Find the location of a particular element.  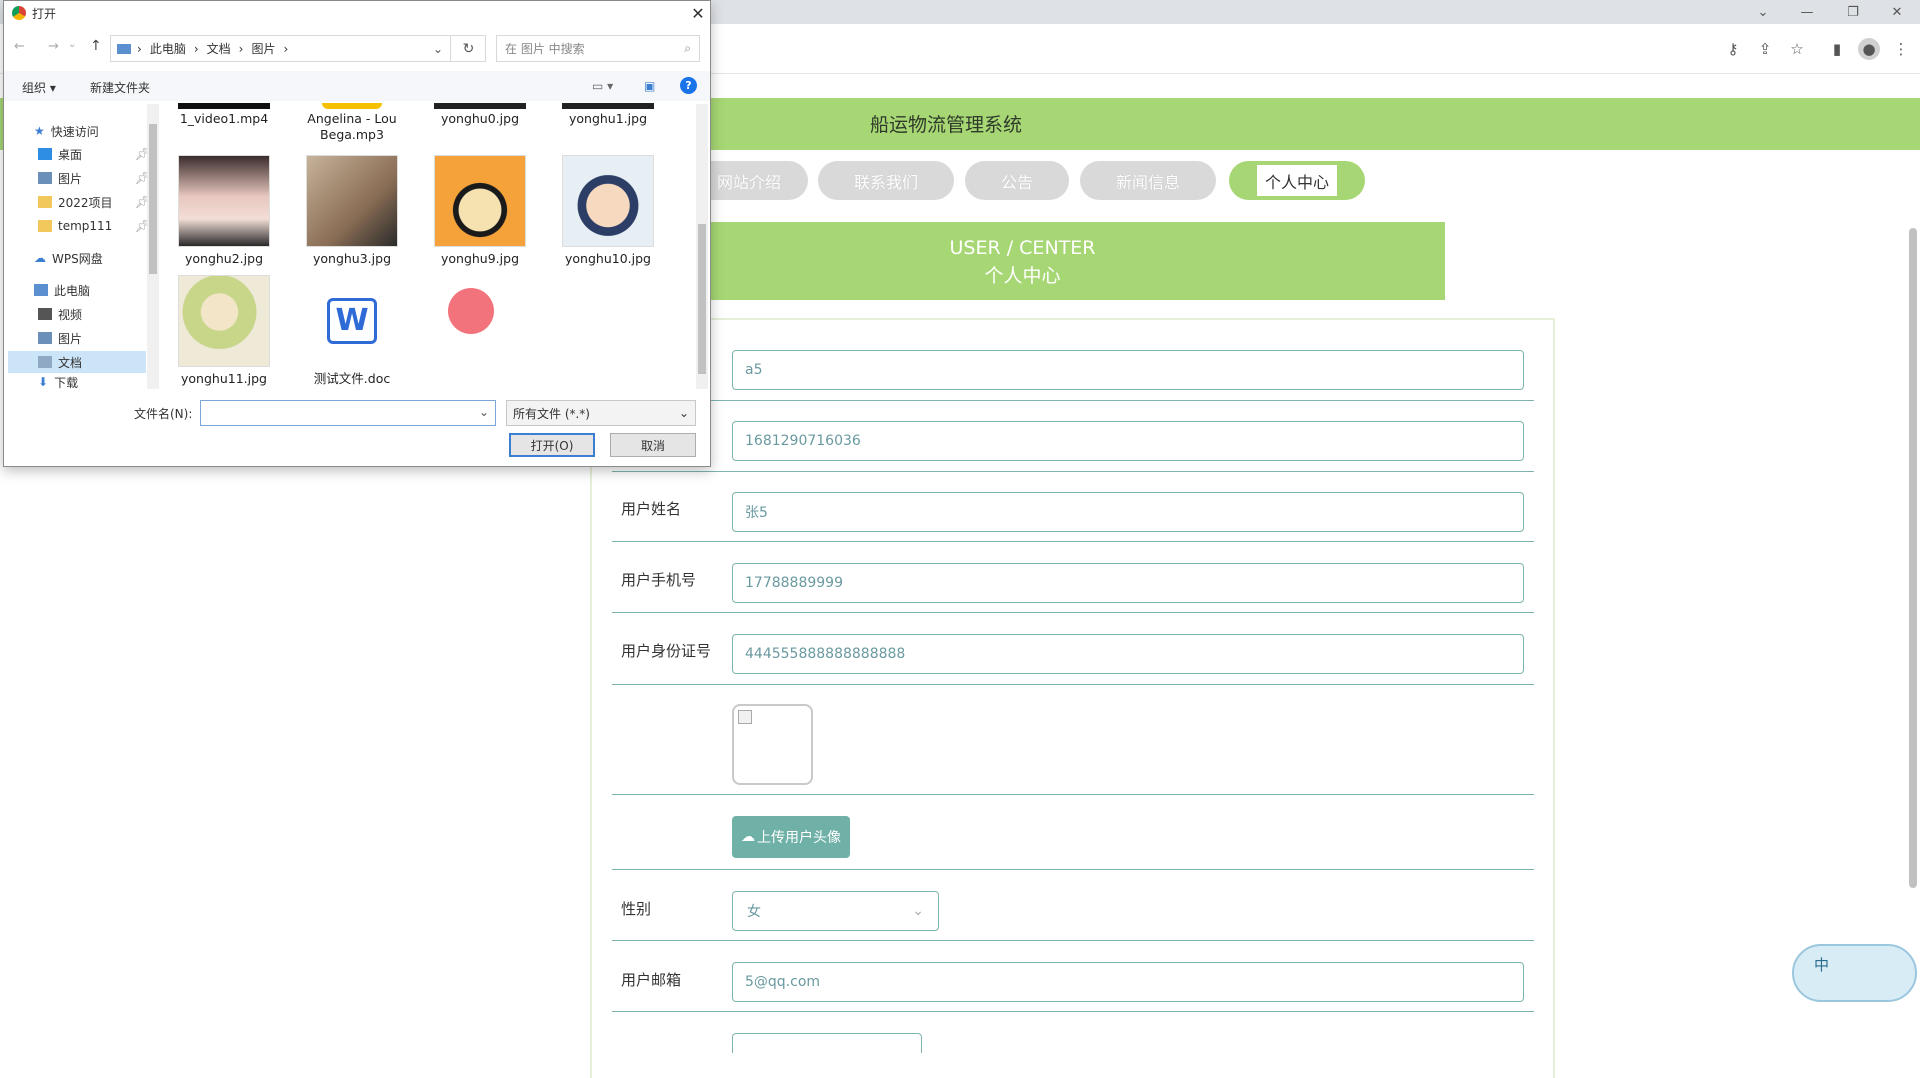

nav-this-pc: 此电脑 is located at coordinates (90, 290).